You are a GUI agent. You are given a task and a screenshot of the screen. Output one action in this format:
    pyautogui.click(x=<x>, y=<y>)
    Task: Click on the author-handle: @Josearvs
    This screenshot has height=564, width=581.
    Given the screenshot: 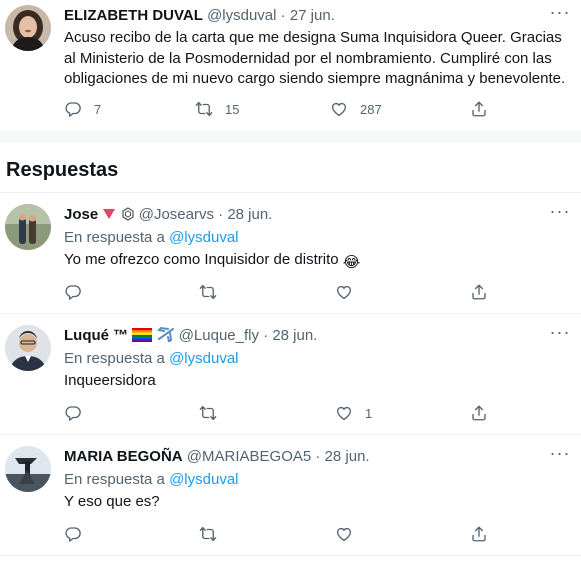 What is the action you would take?
    pyautogui.click(x=176, y=214)
    